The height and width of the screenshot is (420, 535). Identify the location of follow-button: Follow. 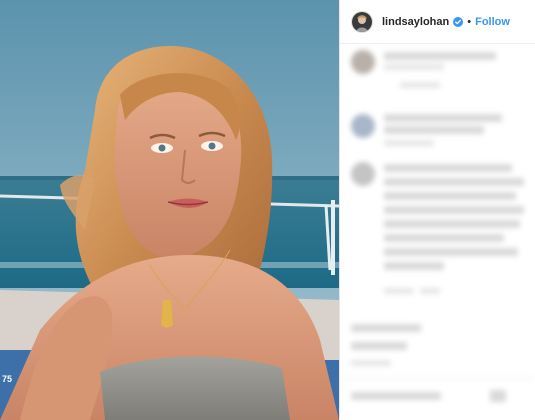
(492, 22).